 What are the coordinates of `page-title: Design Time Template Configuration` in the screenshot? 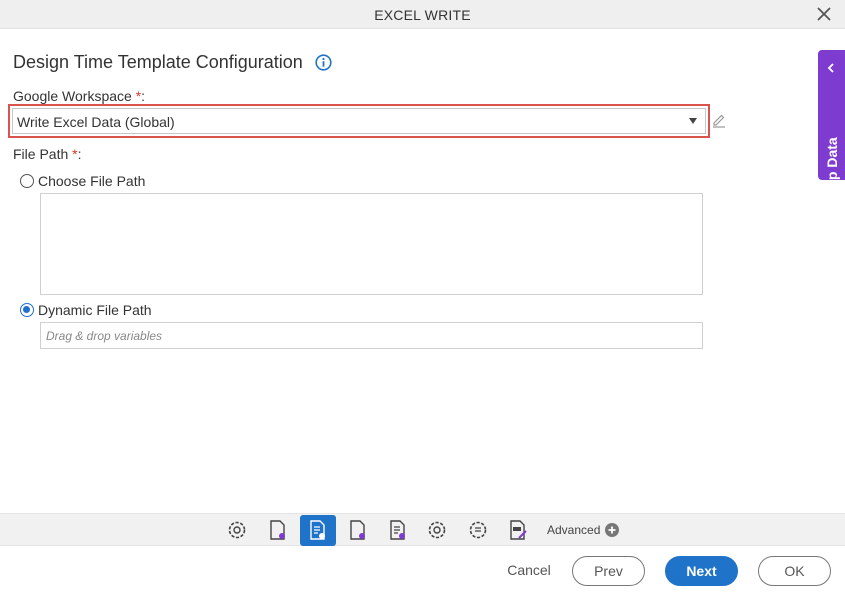 It's located at (158, 62).